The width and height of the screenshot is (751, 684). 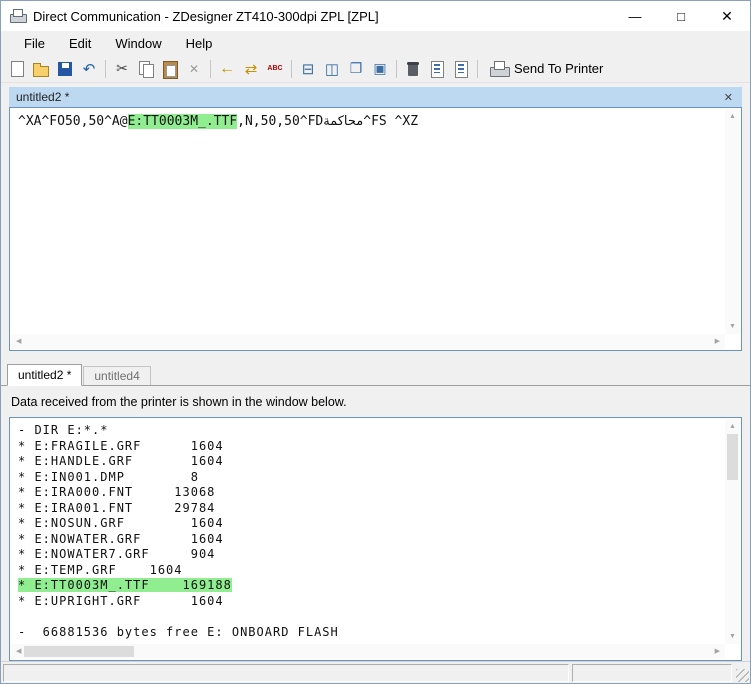 What do you see at coordinates (146, 69) in the screenshot?
I see `copy-icon` at bounding box center [146, 69].